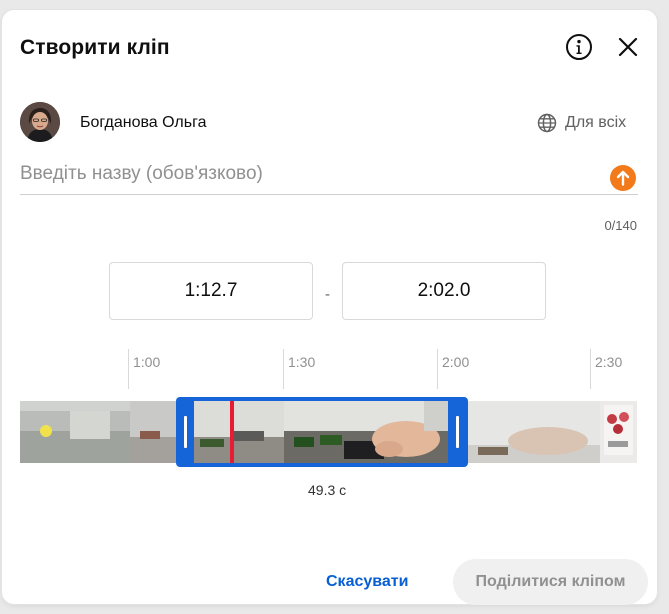  Describe the element at coordinates (315, 174) in the screenshot. I see `clip-title-input` at that location.